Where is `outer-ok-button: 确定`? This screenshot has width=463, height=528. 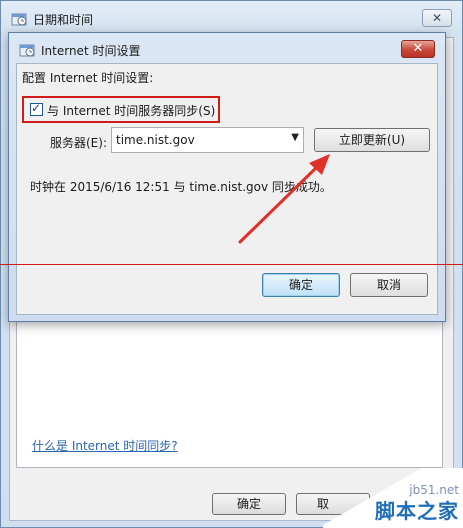 outer-ok-button: 确定 is located at coordinates (249, 504).